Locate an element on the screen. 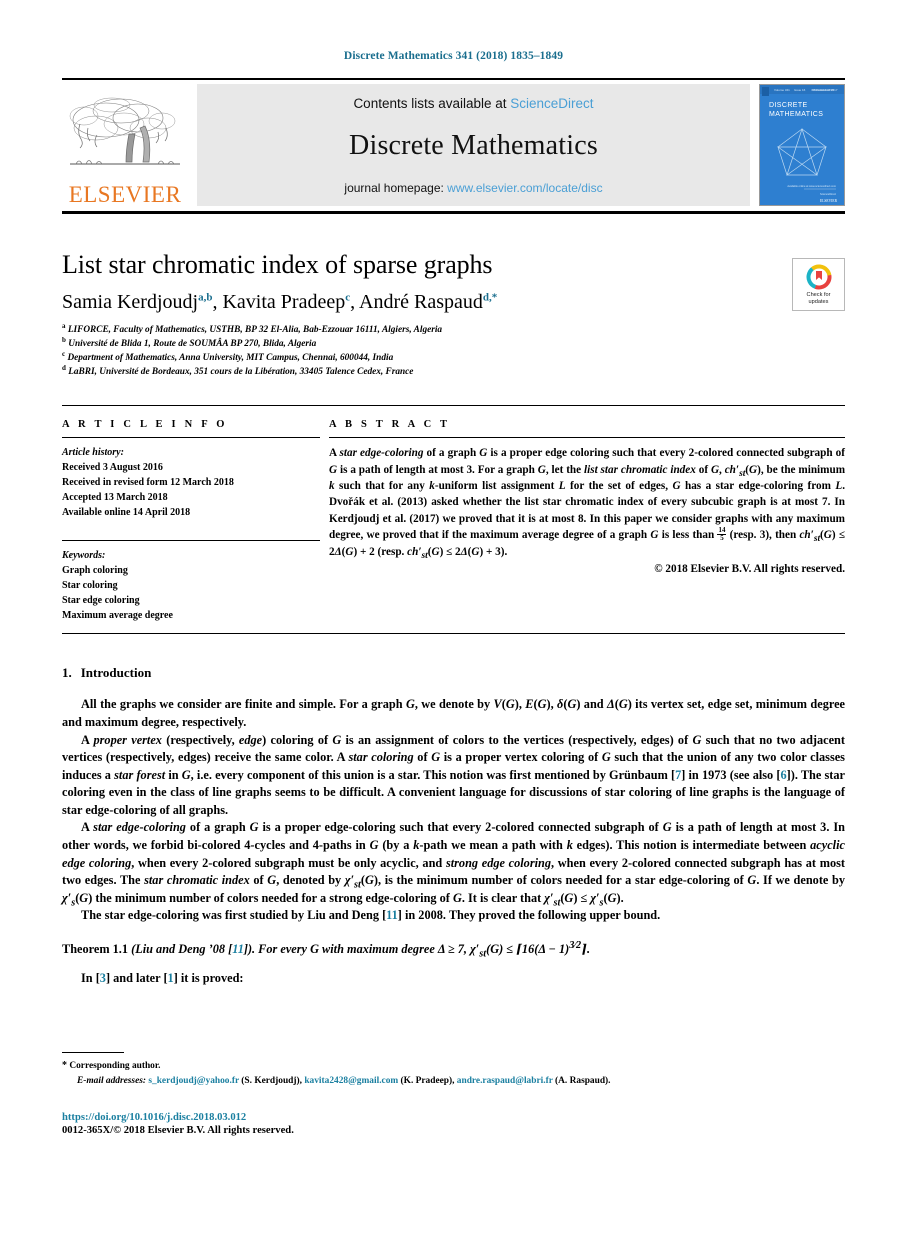 The height and width of the screenshot is (1238, 907). elsevier-logo: ELSEVIER is located at coordinates (125, 145).